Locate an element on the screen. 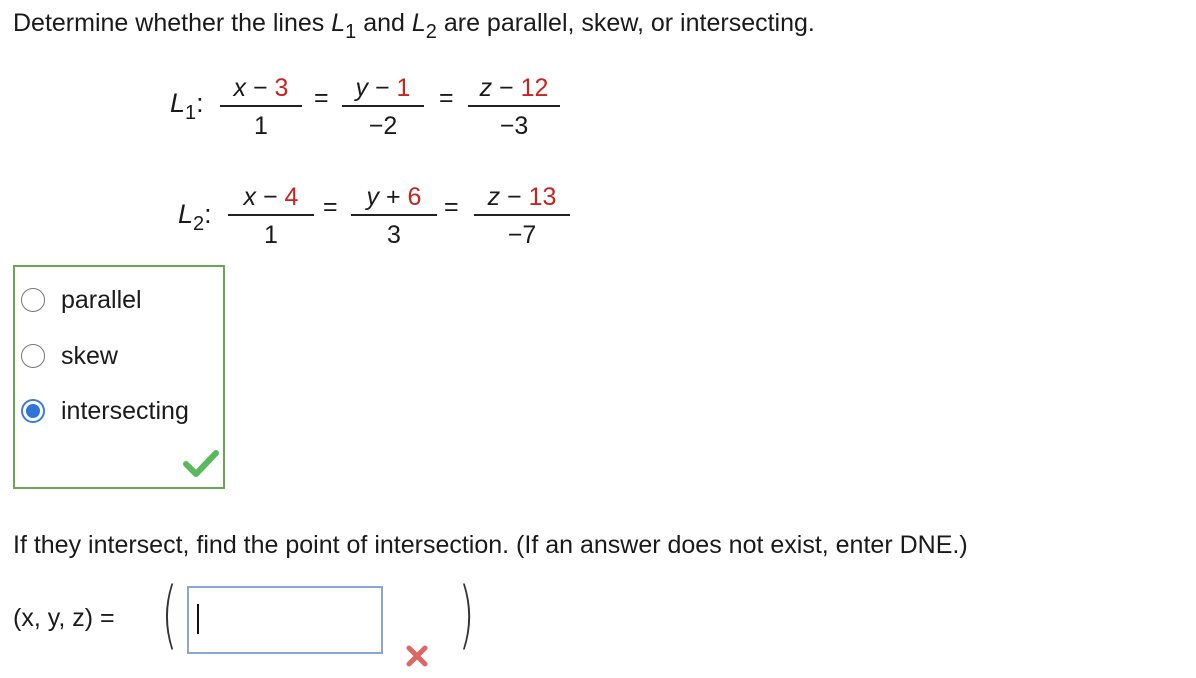 Image resolution: width=1196 pixels, height=678 pixels. line1-name: L1: is located at coordinates (187, 106).